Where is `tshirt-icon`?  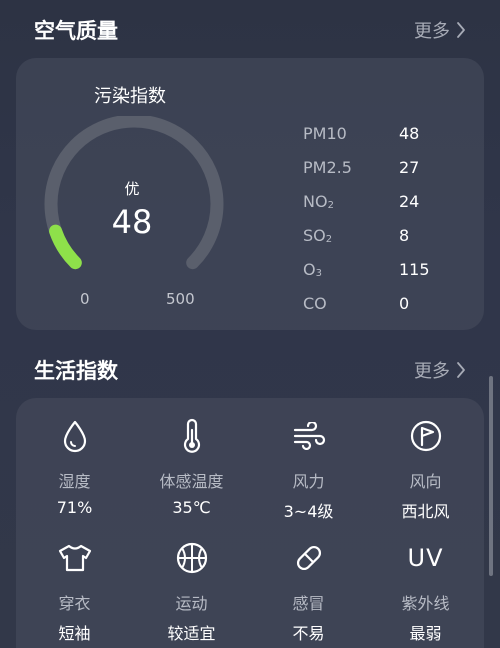
tshirt-icon is located at coordinates (74, 558).